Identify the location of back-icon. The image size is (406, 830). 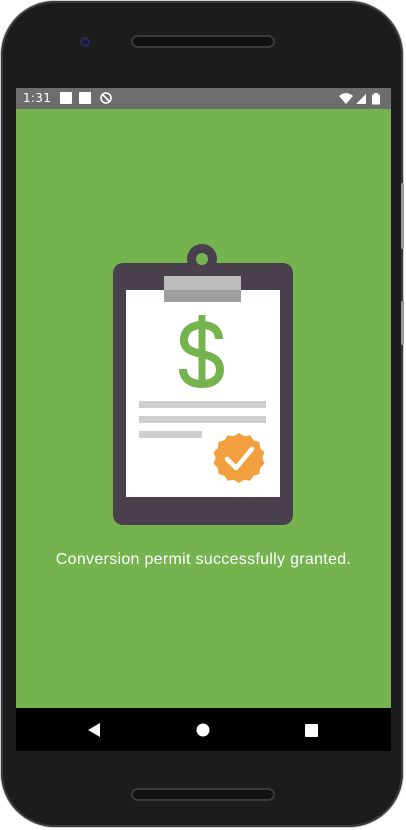
(94, 730).